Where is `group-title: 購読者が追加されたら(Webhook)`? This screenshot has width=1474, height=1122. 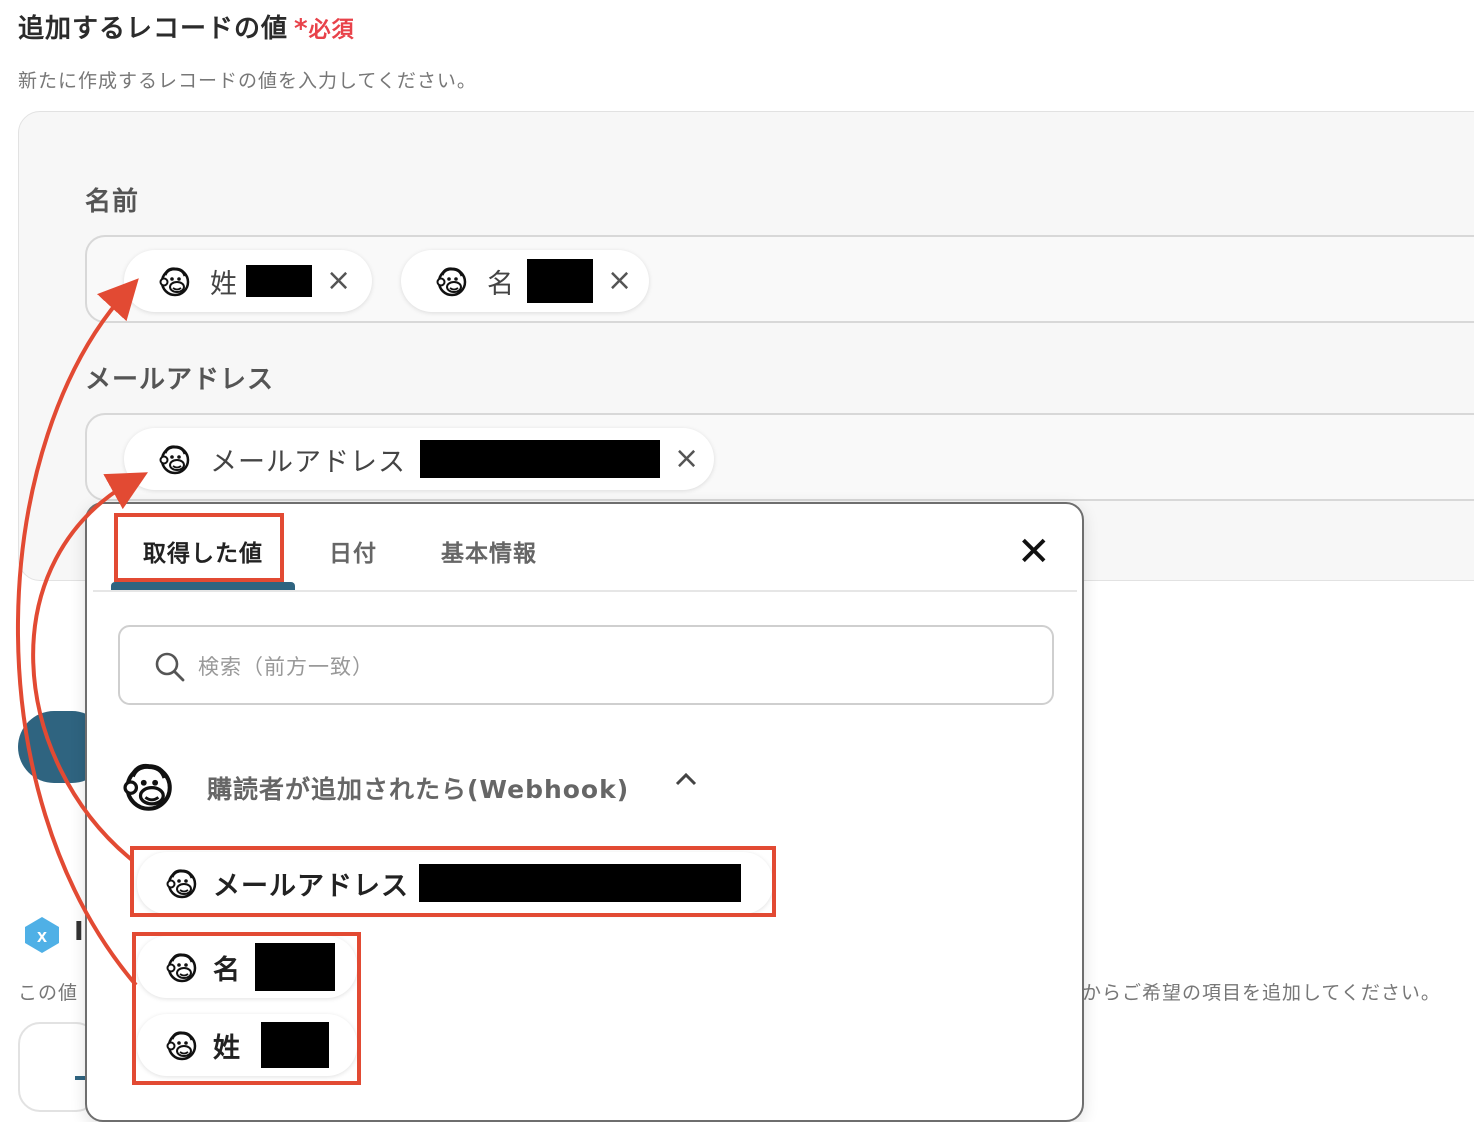
group-title: 購読者が追加されたら(Webhook) is located at coordinates (418, 788).